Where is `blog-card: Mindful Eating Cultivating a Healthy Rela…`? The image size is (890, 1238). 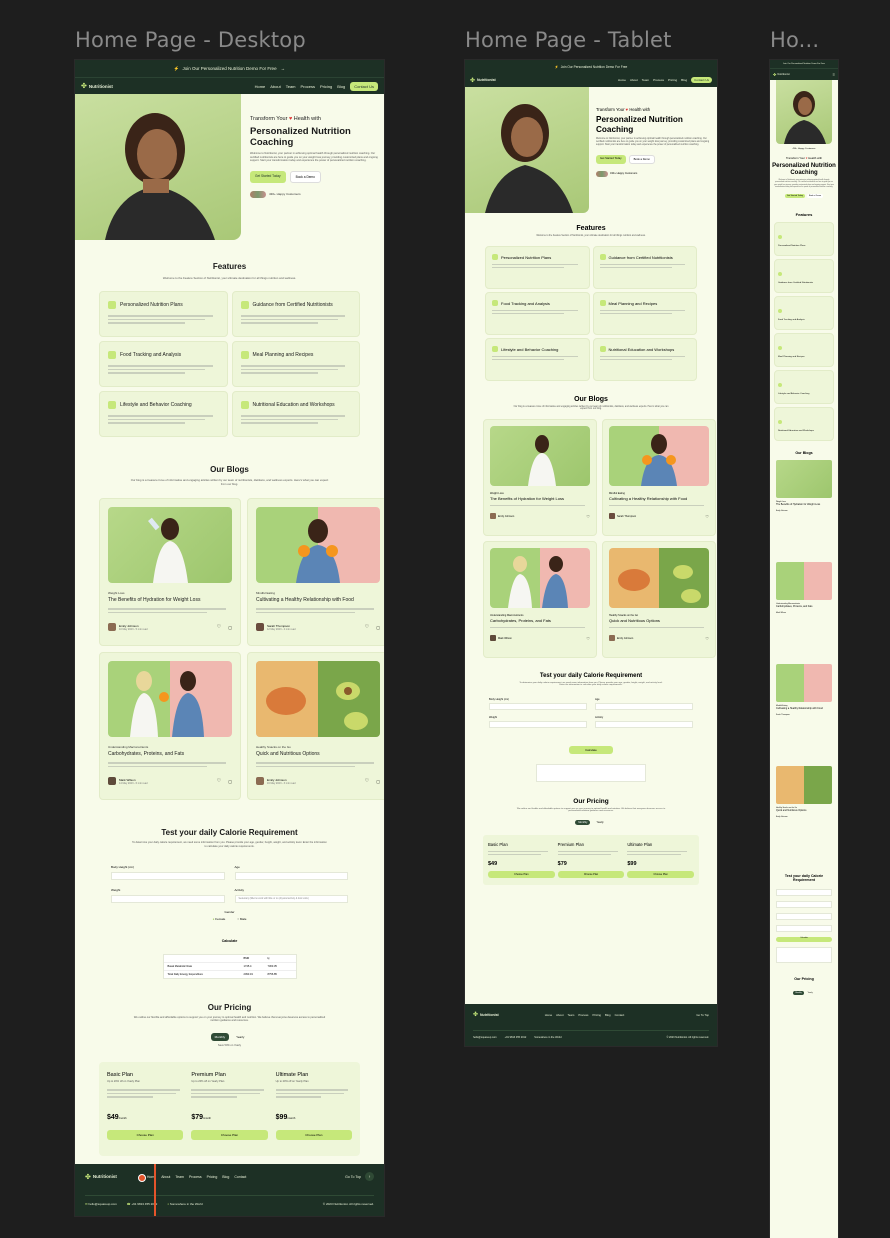
blog-card: Mindful Eating Cultivating a Healthy Rela… is located at coordinates (804, 711).